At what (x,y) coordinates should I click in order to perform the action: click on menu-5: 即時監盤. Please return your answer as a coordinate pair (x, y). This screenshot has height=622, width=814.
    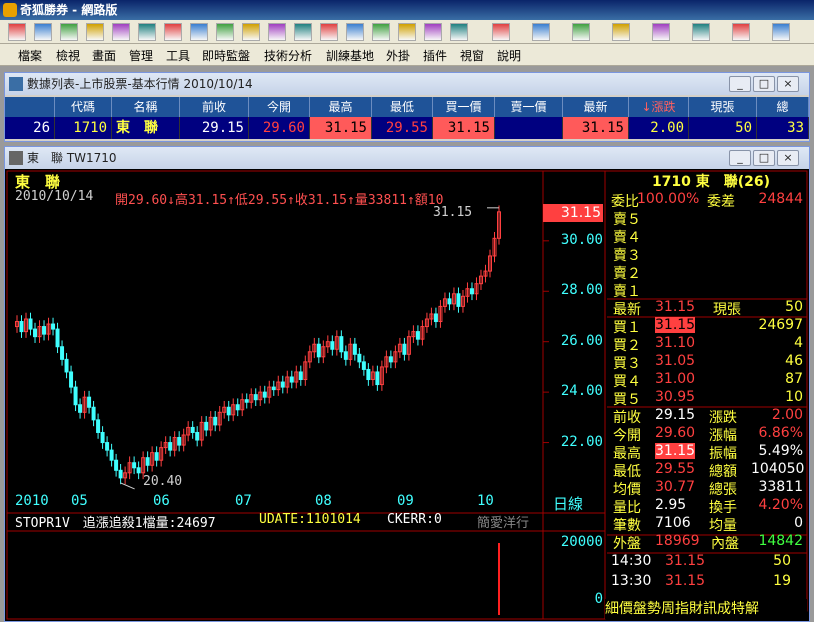
    Looking at the image, I should click on (226, 55).